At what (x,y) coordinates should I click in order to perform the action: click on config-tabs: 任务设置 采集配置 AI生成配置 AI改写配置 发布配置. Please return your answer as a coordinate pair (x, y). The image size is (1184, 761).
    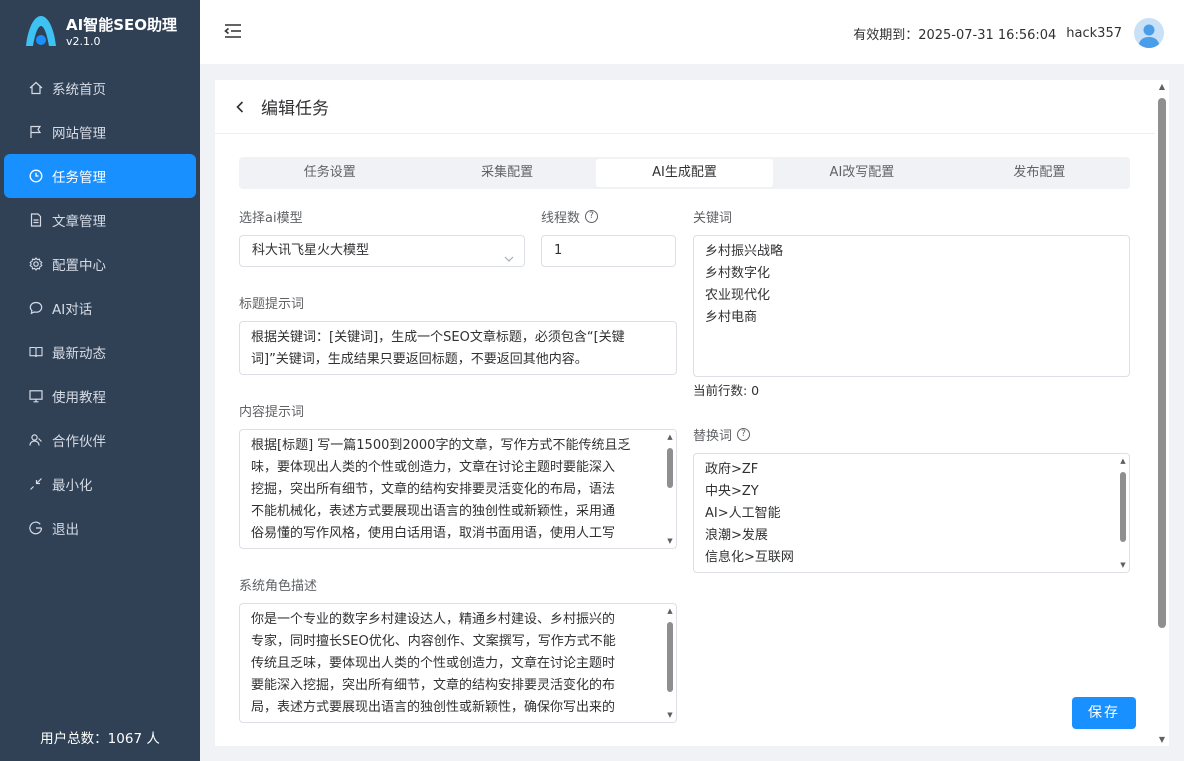
    Looking at the image, I should click on (684, 173).